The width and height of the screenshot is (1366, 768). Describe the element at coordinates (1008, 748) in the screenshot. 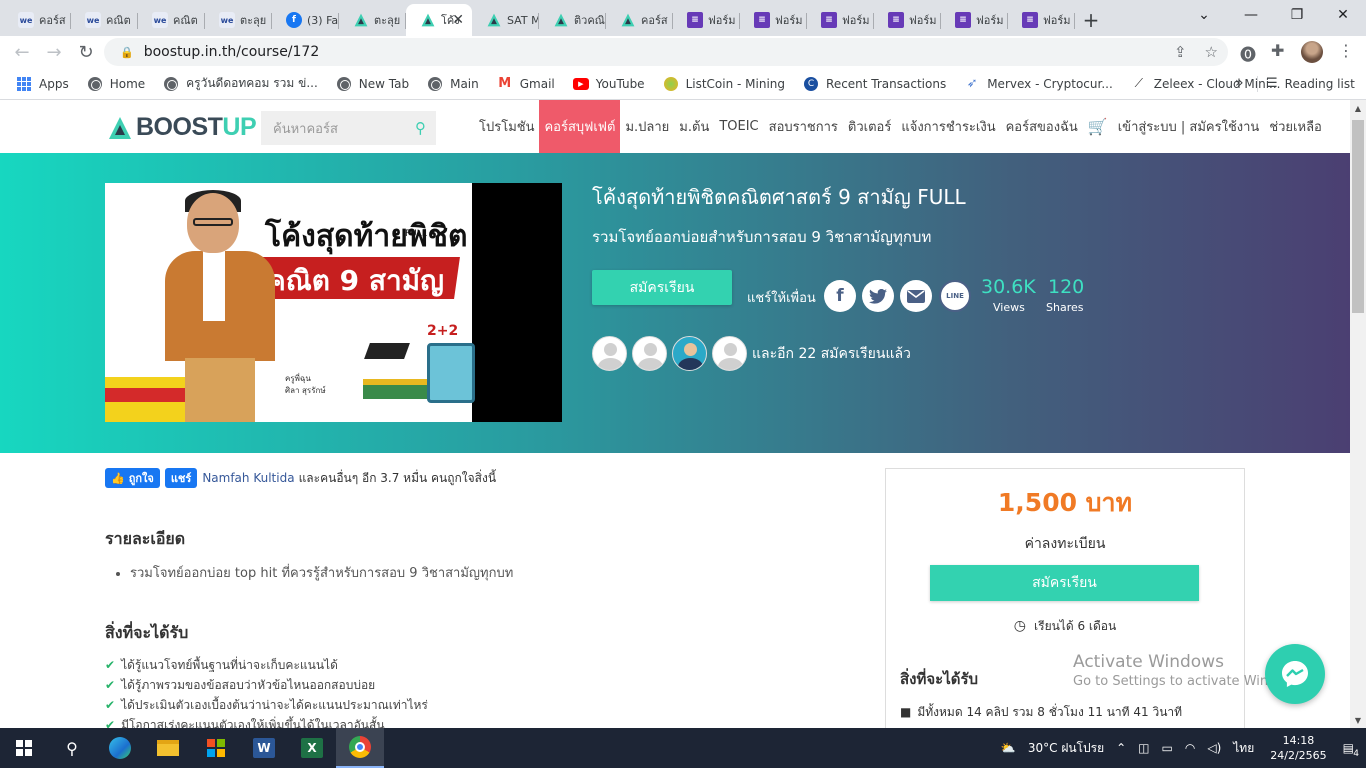

I see `weather-icon: ⛅` at that location.